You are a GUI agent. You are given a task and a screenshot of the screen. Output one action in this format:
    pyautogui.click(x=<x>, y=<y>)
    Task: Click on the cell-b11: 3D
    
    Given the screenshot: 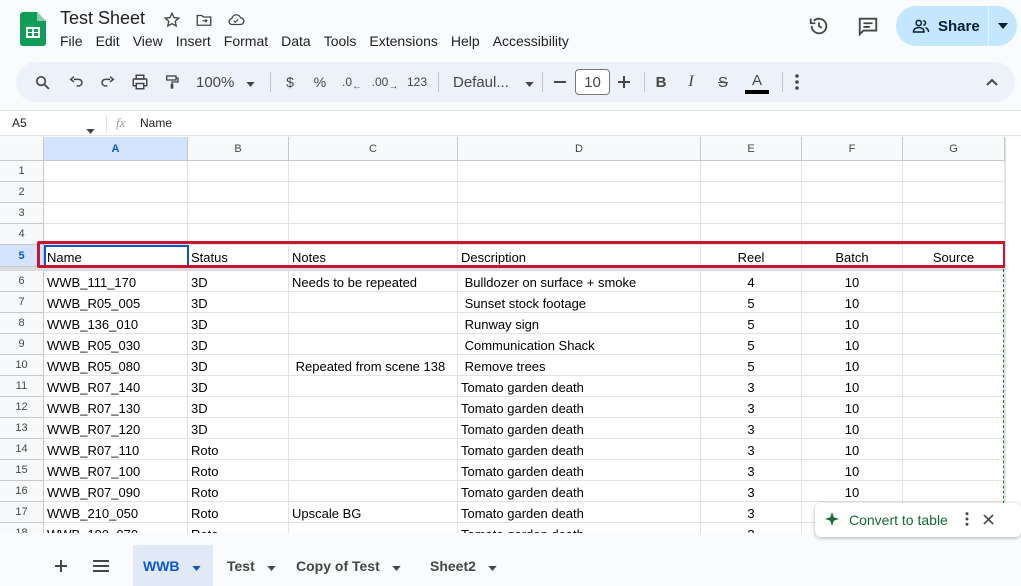 What is the action you would take?
    pyautogui.click(x=238, y=386)
    